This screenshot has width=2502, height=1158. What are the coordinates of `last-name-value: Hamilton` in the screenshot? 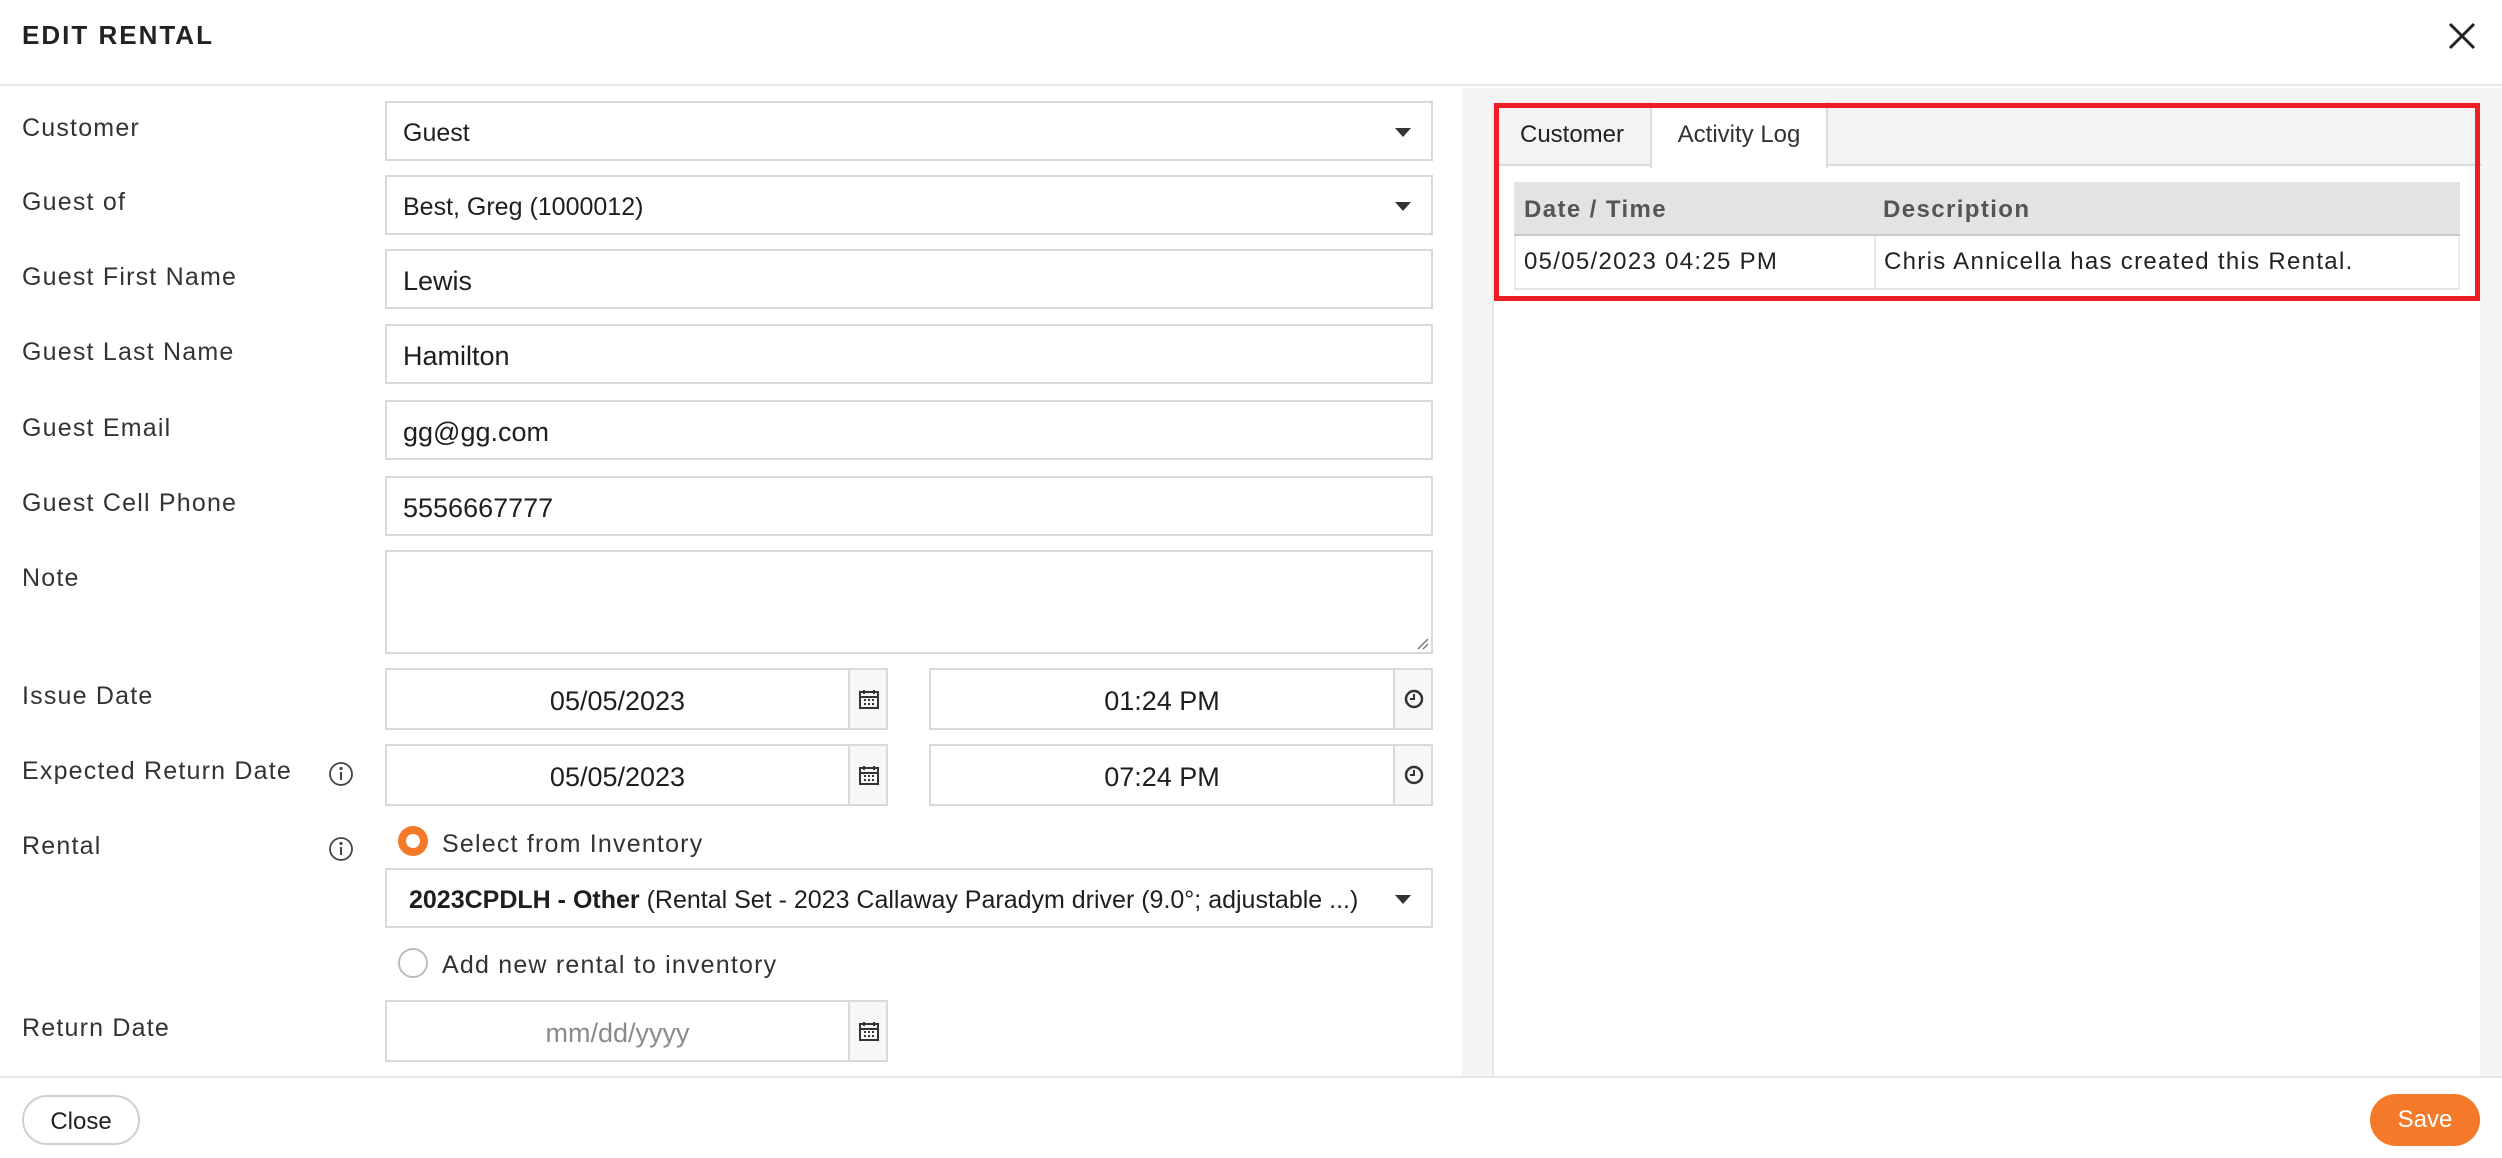 It's located at (456, 356).